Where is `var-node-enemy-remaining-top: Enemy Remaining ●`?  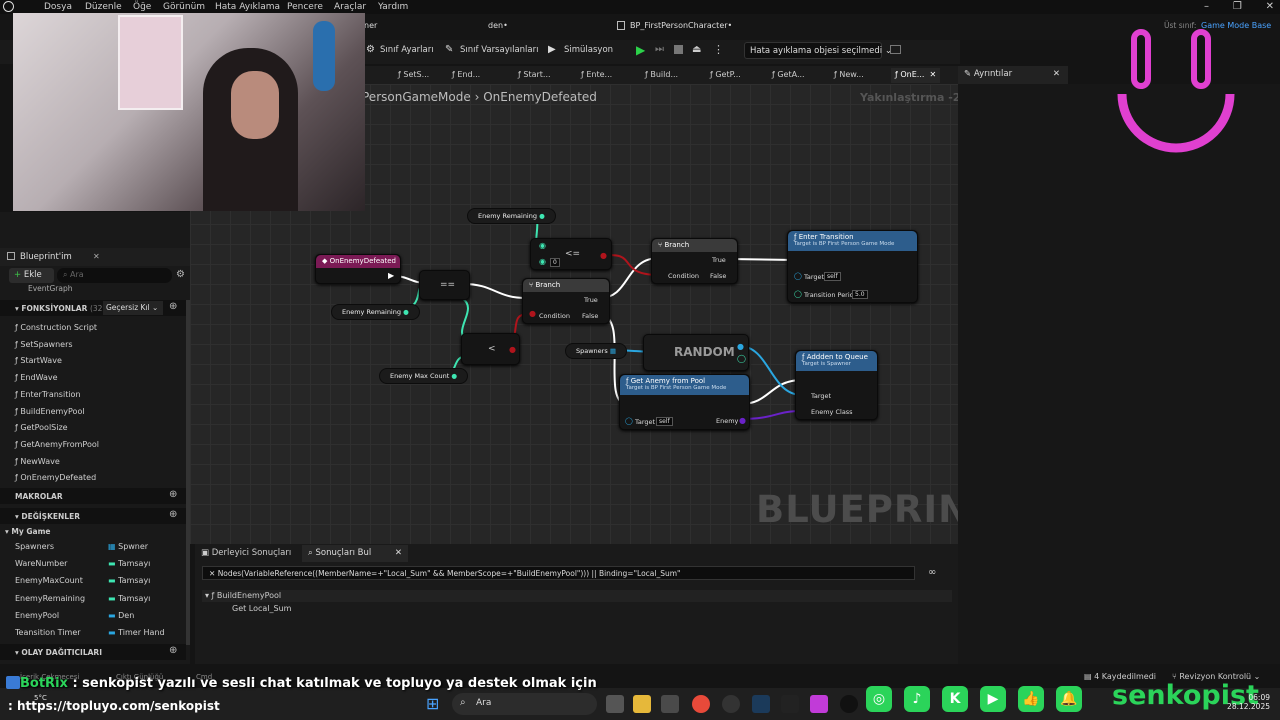
var-node-enemy-remaining-top: Enemy Remaining ● is located at coordinates (511, 216).